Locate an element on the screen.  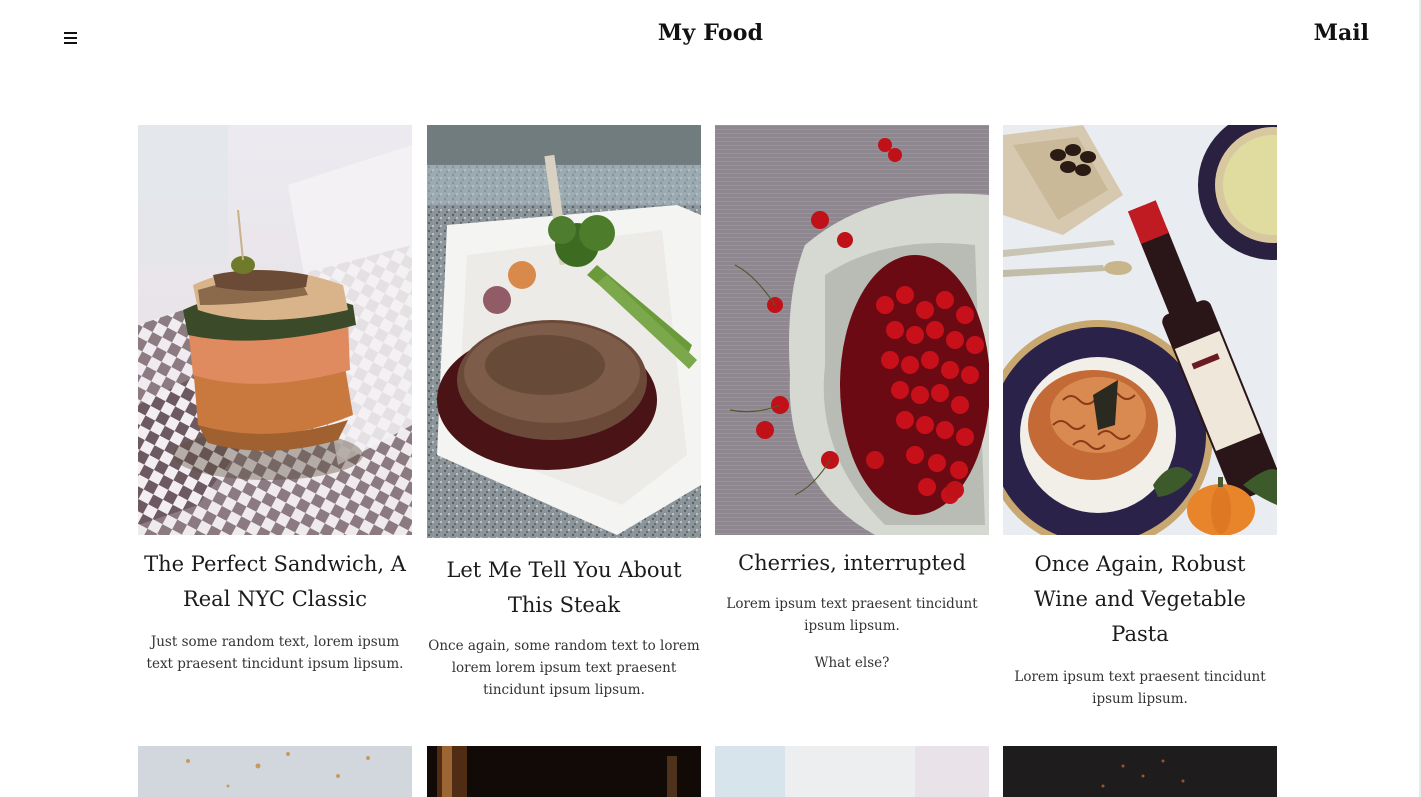
cherries-photo is located at coordinates (852, 330).